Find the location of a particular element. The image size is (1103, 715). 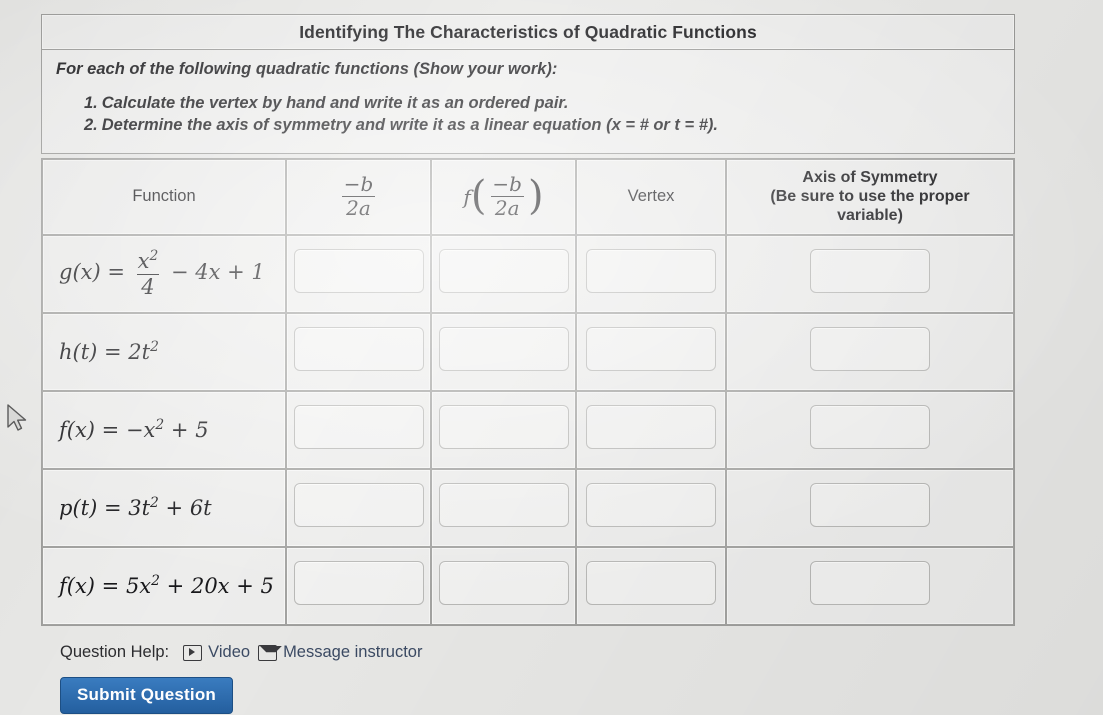

input-axis-row5 is located at coordinates (870, 583).